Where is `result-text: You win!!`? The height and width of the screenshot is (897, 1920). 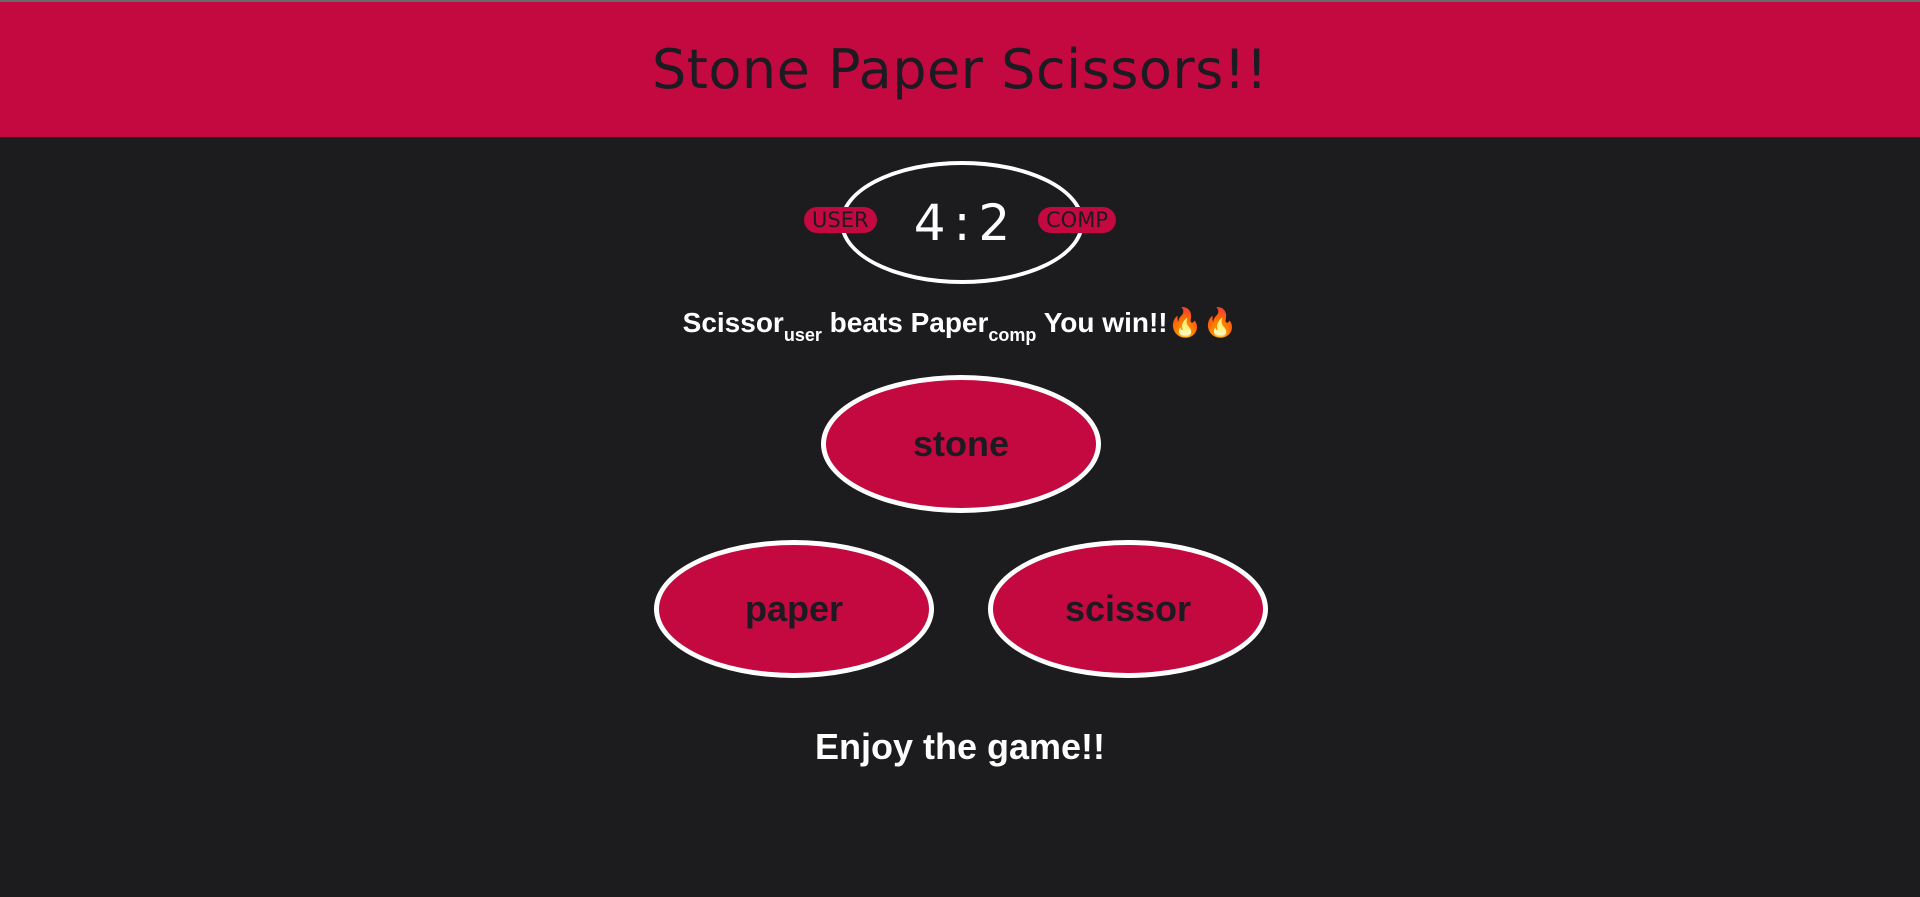 result-text: You win!! is located at coordinates (1105, 322).